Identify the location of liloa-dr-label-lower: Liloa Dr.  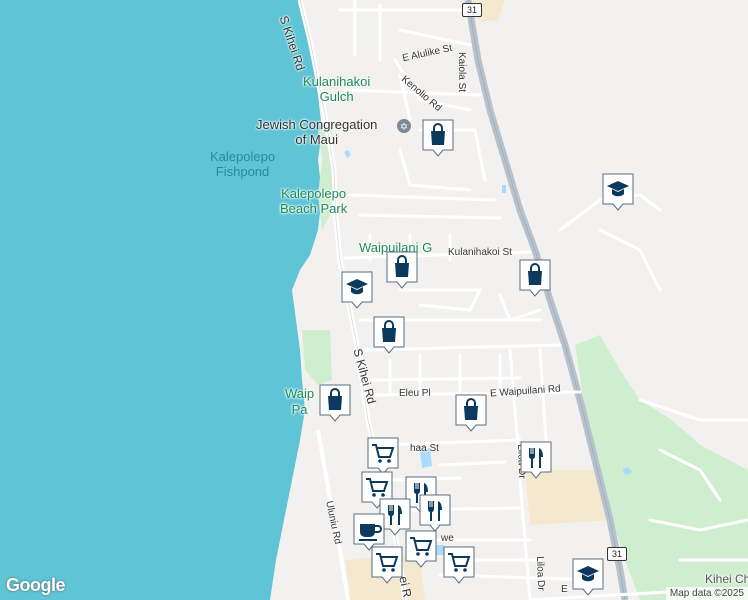
(540, 573).